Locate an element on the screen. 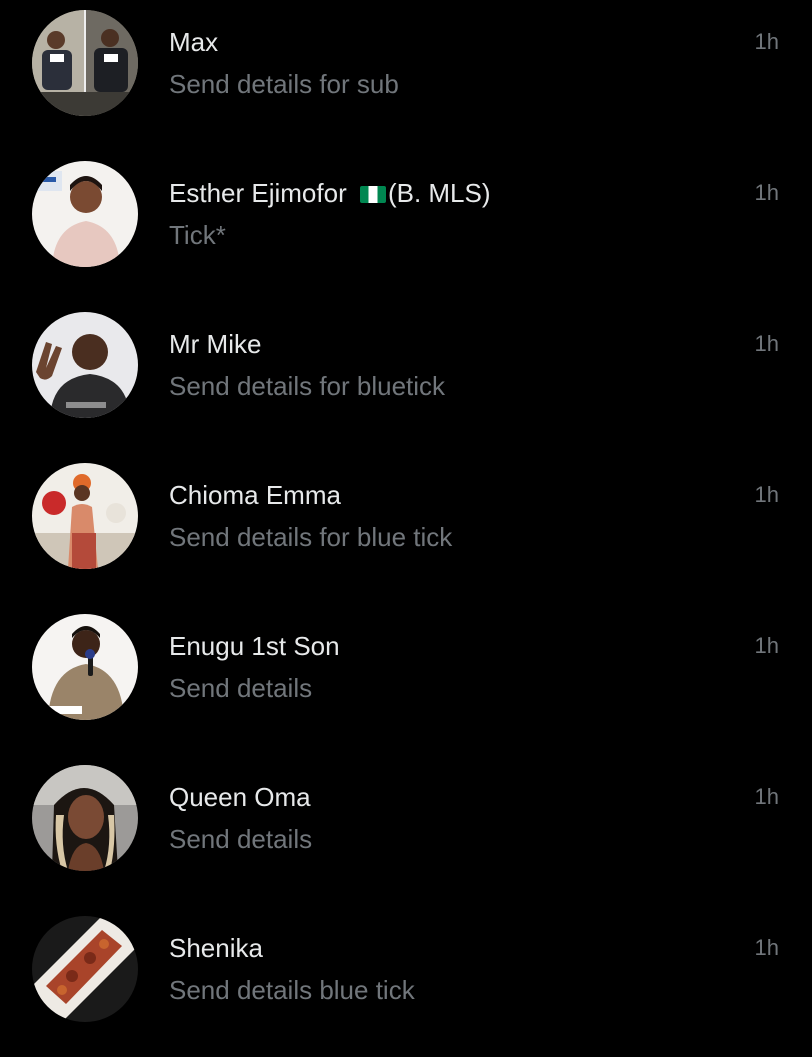 The image size is (812, 1057). conversation-name: Chioma Emma is located at coordinates (255, 495).